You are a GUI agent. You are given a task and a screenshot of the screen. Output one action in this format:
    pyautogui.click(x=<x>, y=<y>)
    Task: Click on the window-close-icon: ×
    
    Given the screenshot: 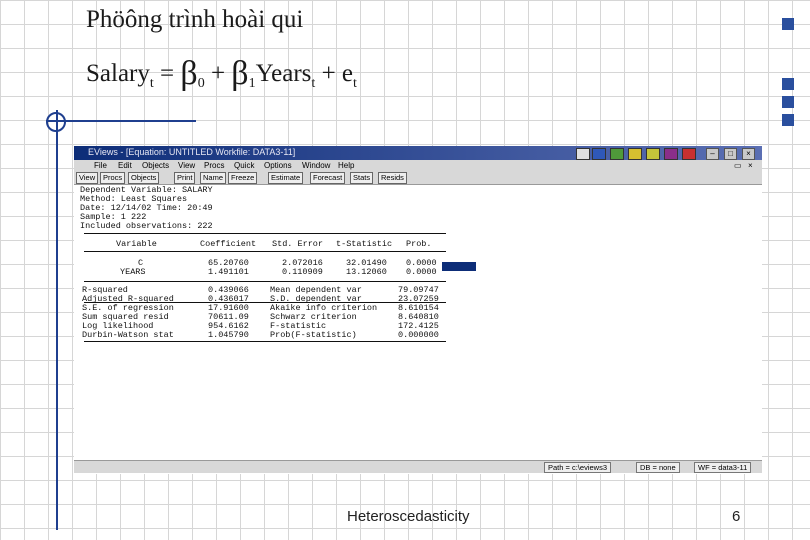 What is the action you would take?
    pyautogui.click(x=750, y=165)
    